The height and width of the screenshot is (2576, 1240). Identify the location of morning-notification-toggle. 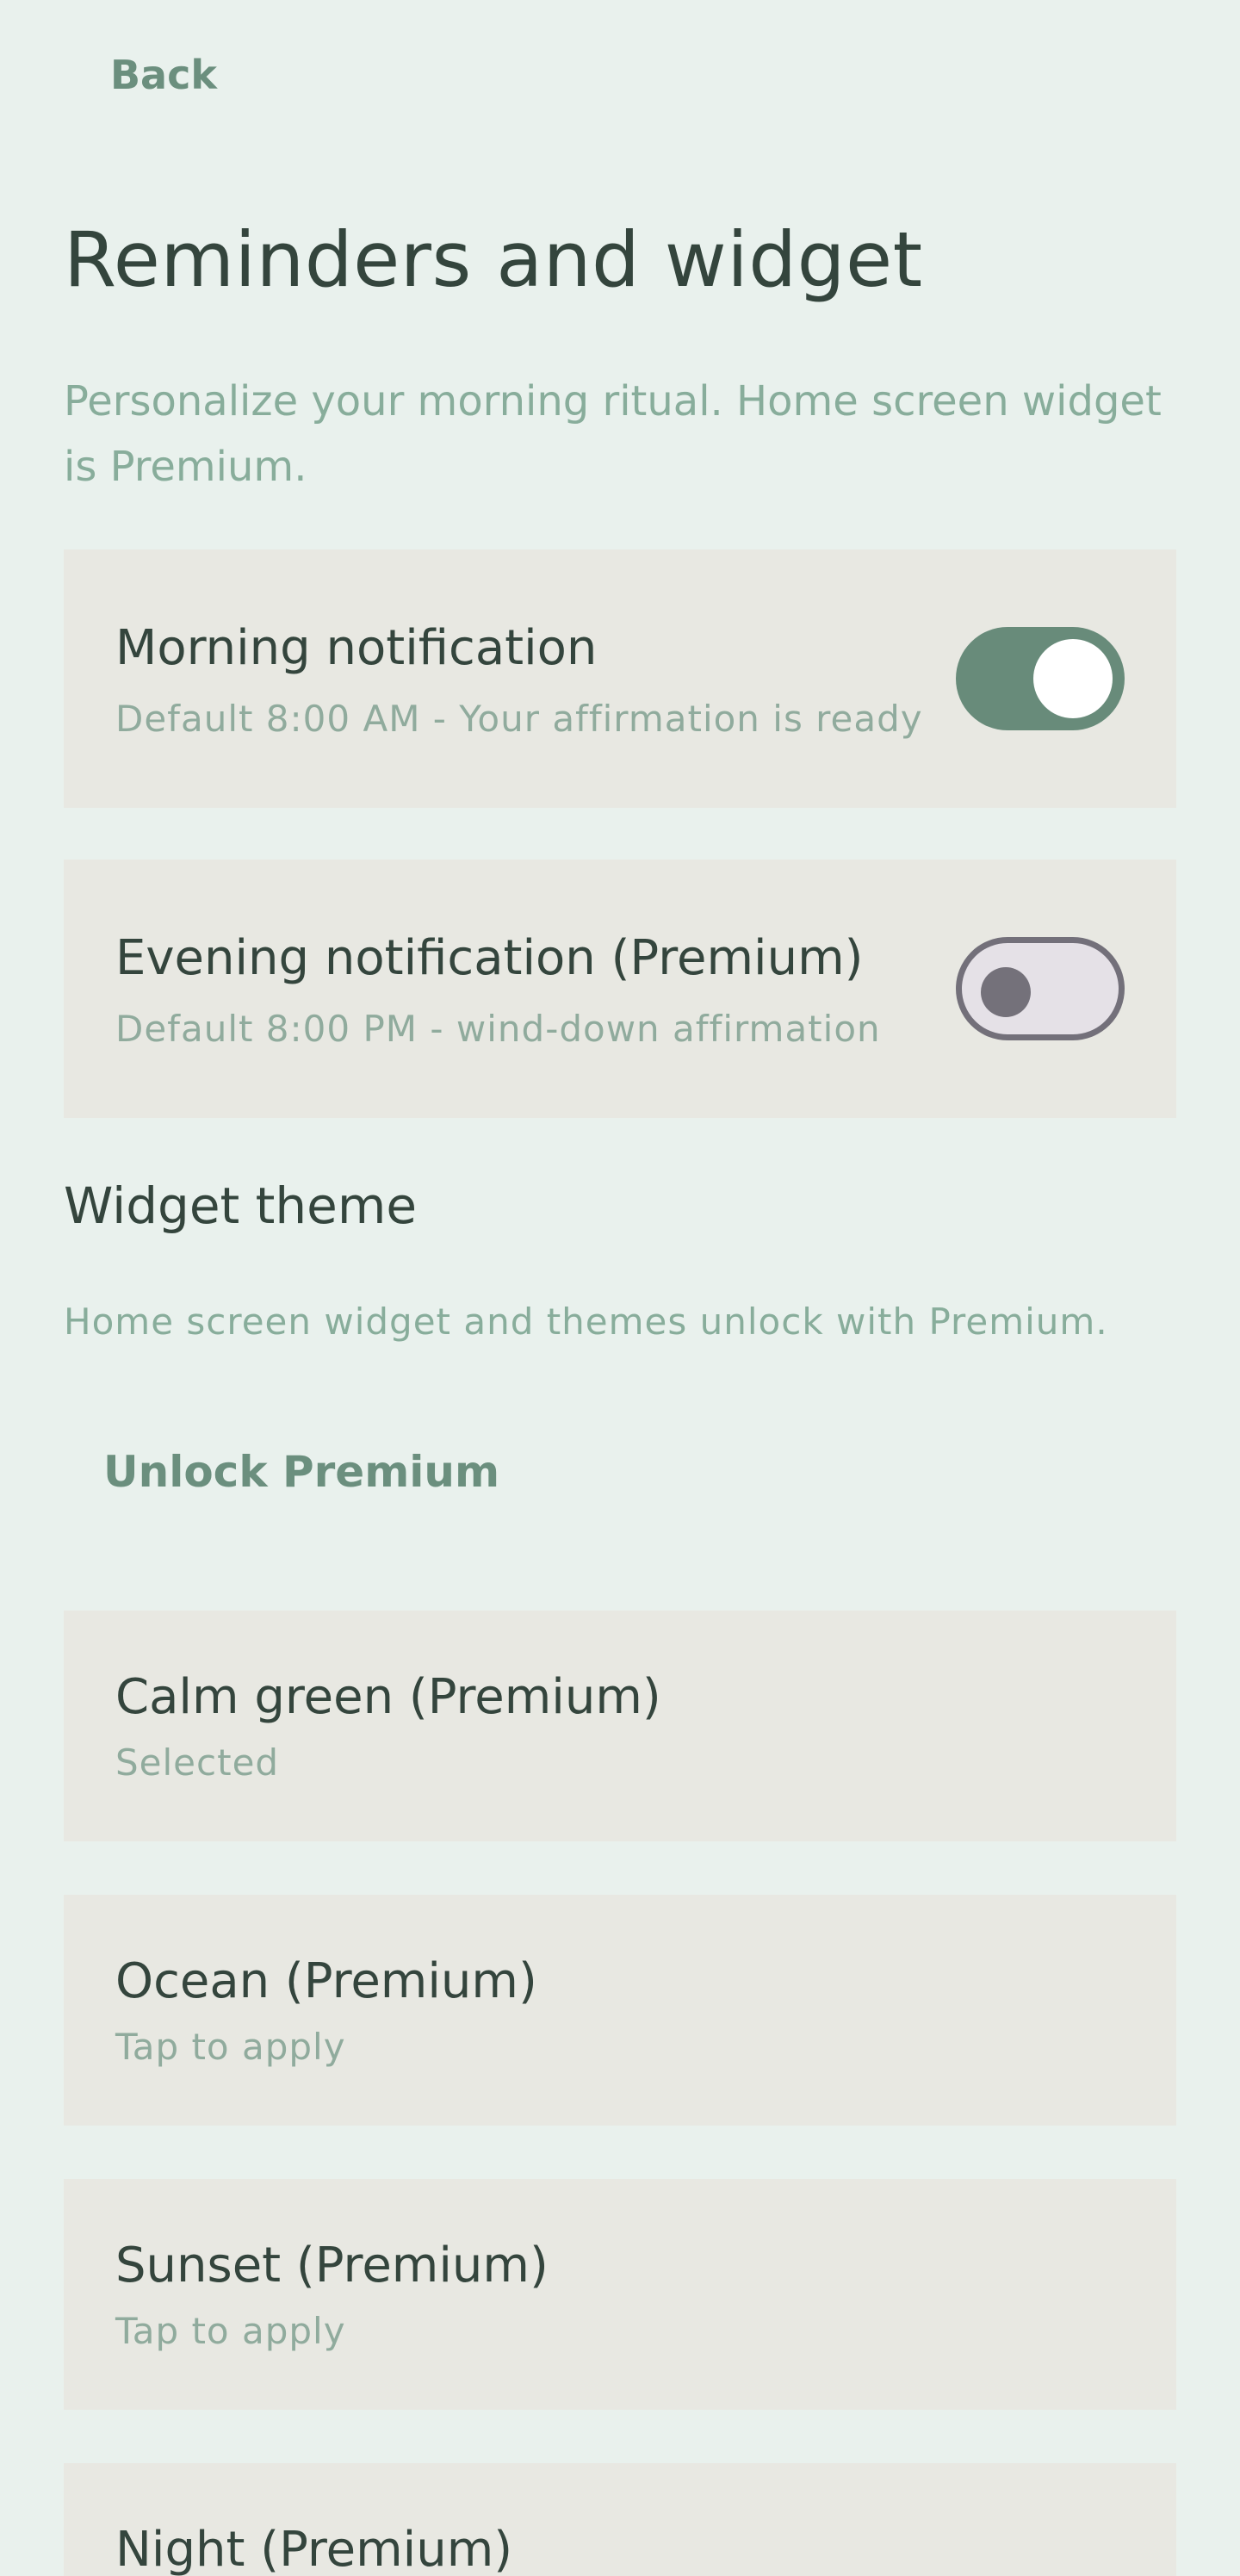
(1041, 678).